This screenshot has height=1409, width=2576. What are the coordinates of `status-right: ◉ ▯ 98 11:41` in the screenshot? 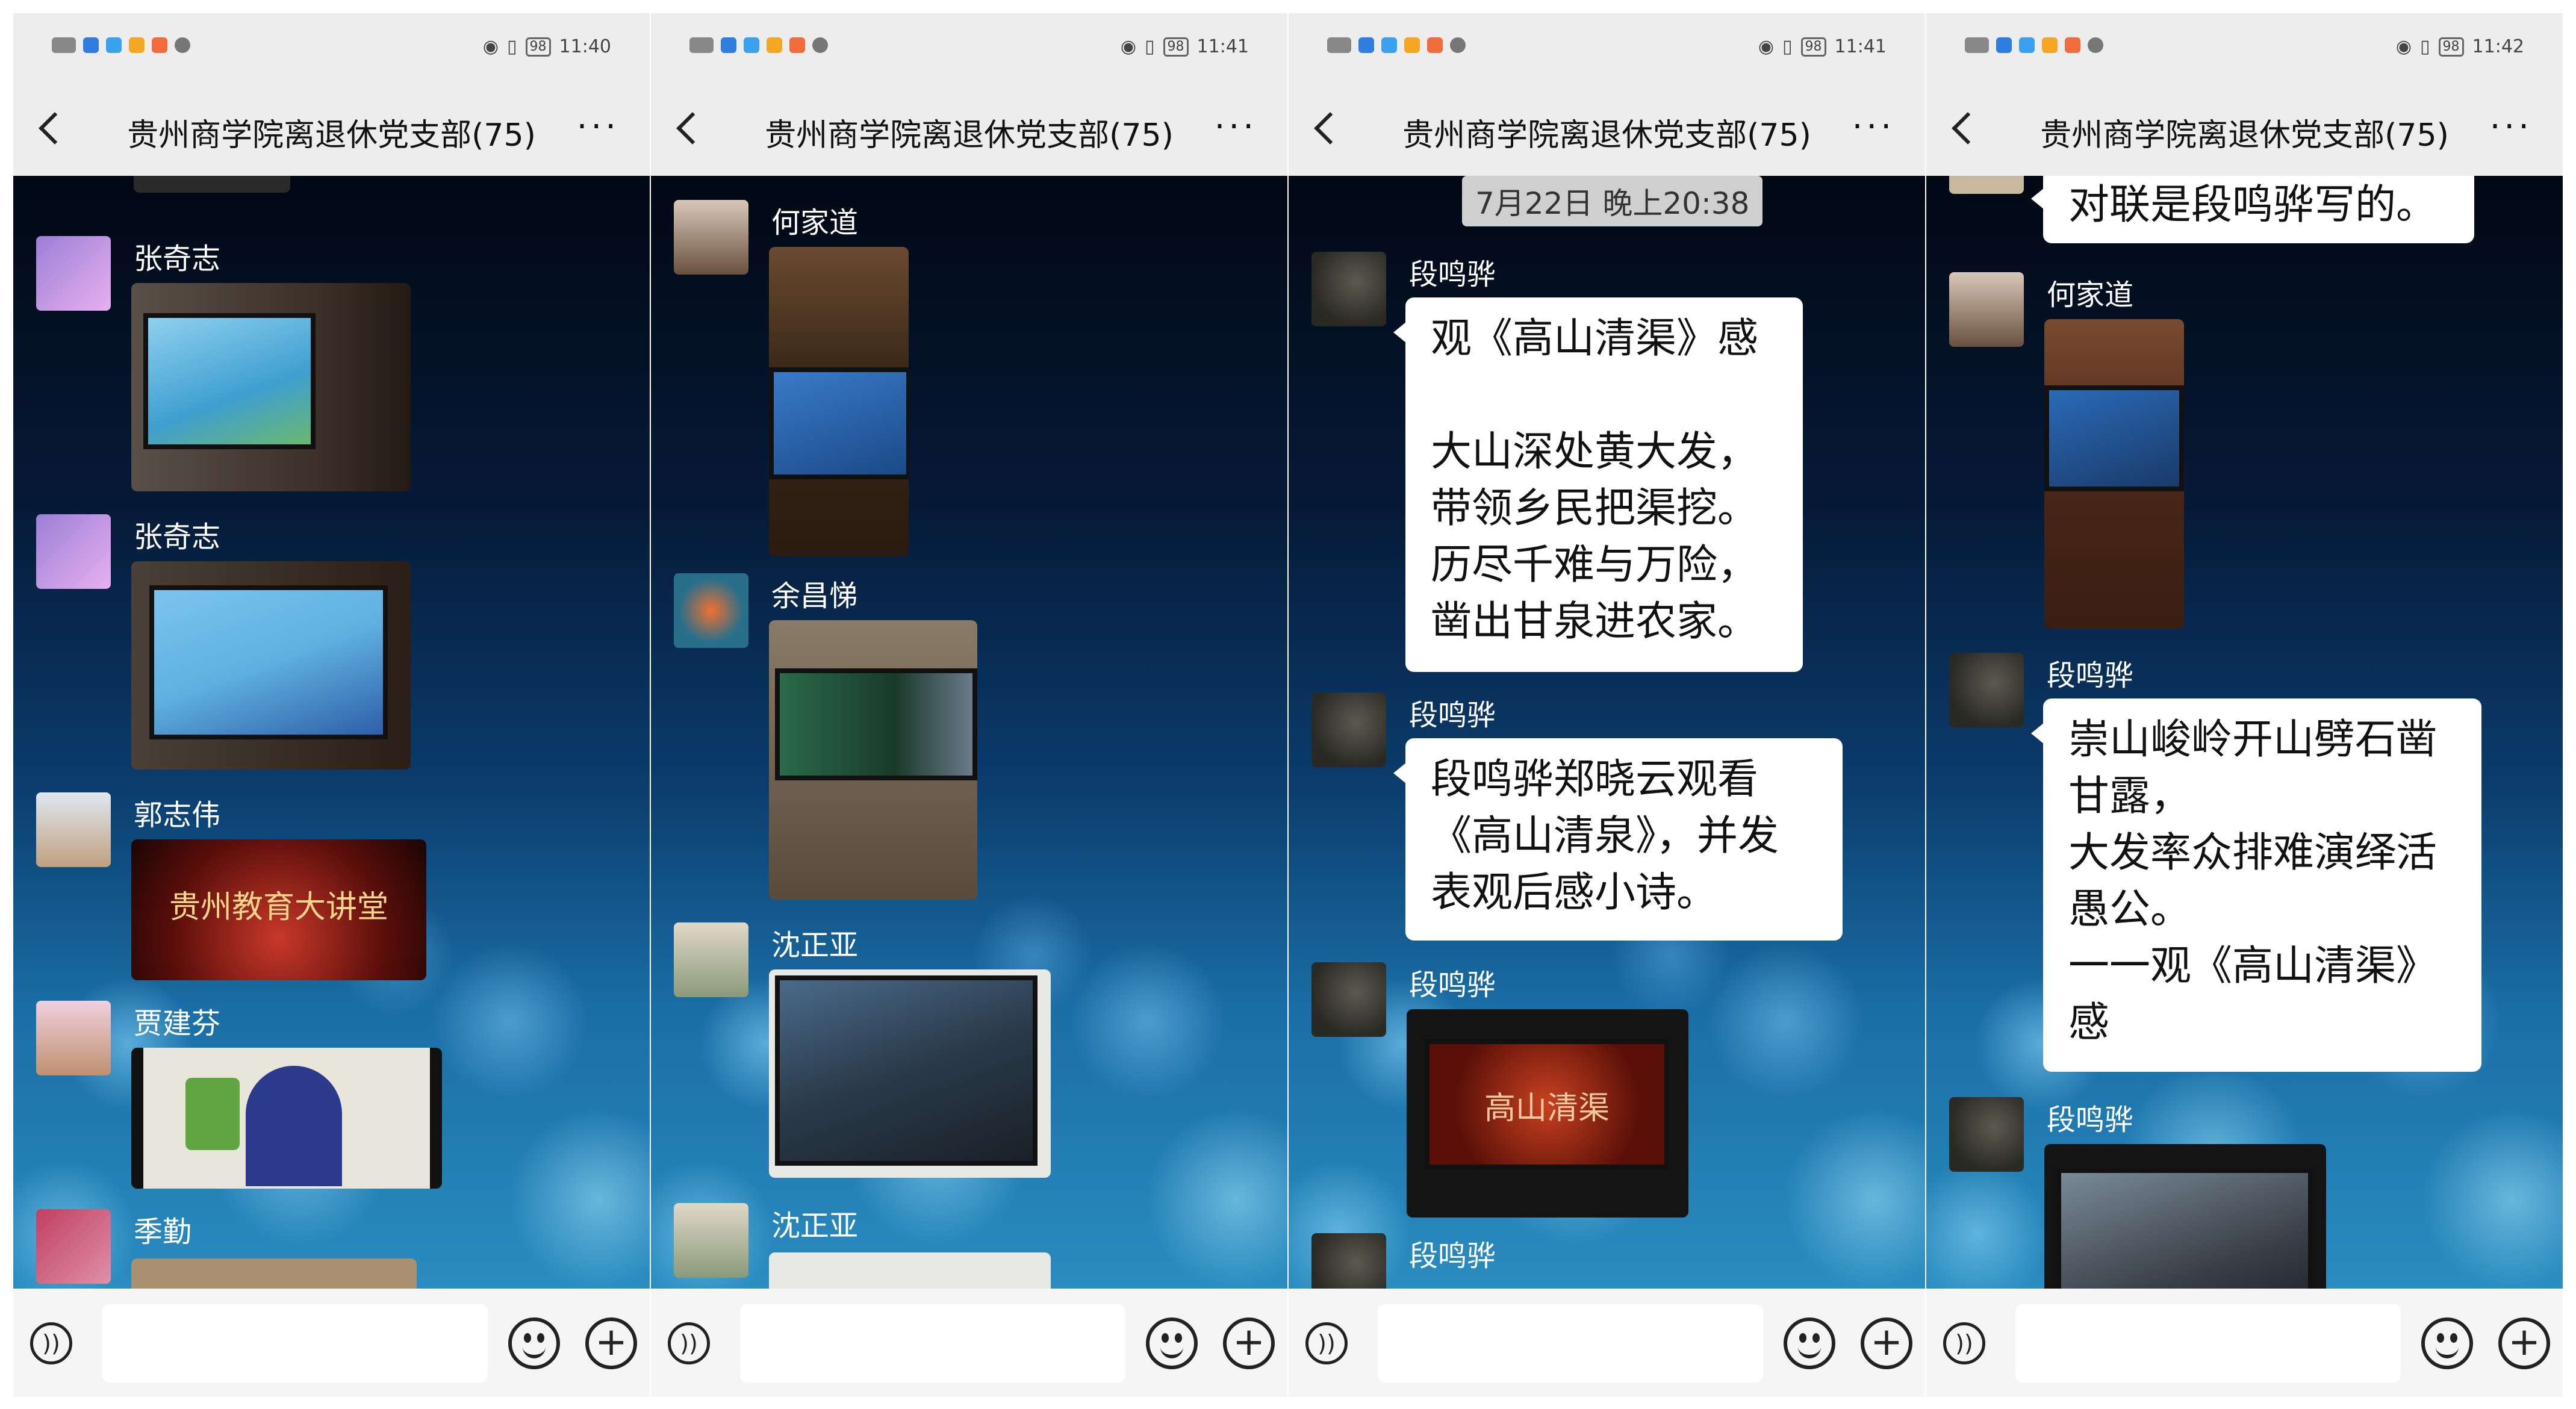 It's located at (1822, 46).